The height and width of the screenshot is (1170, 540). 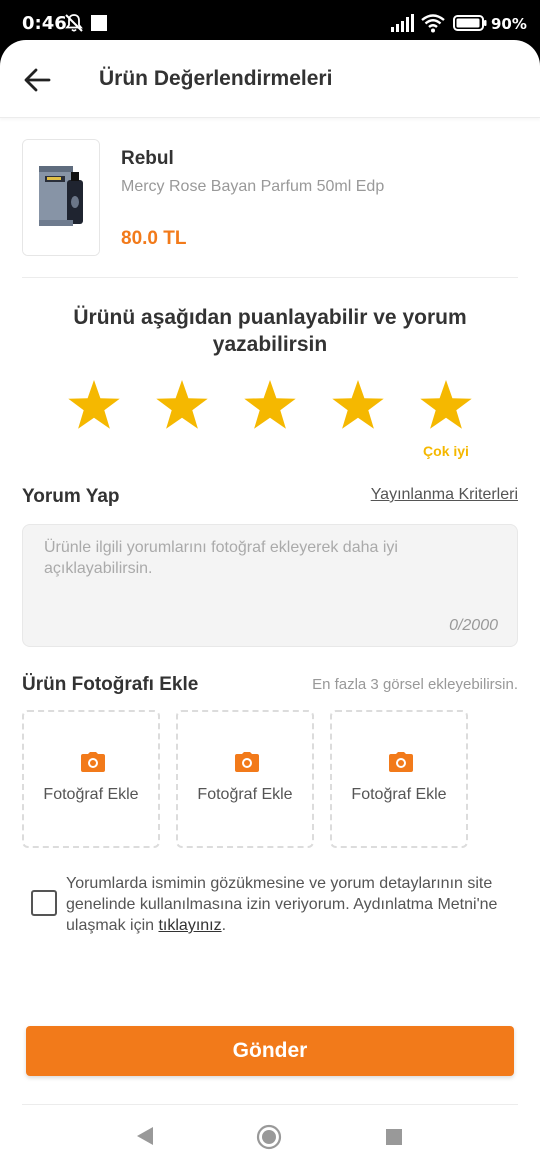 I want to click on comment-label: Yorum Yap, so click(x=71, y=496).